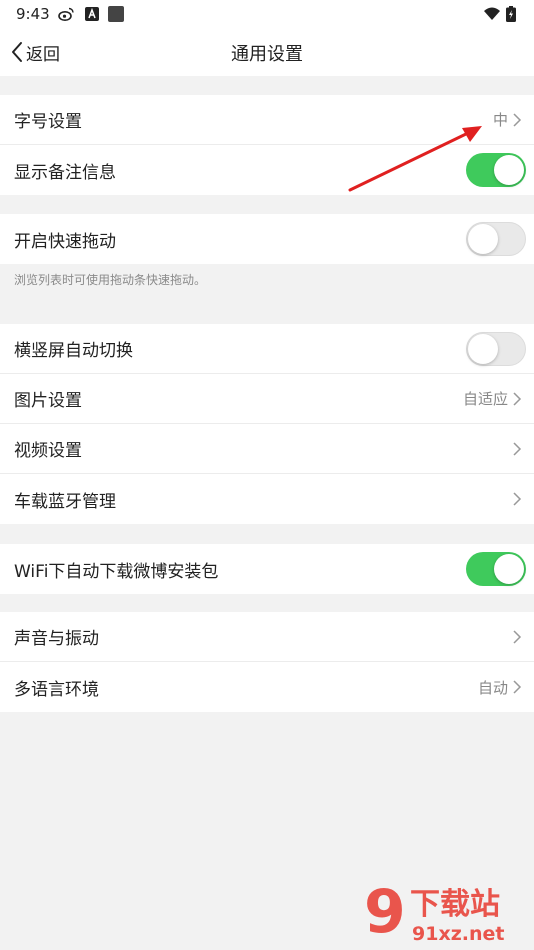  Describe the element at coordinates (56, 689) in the screenshot. I see `row-label: 多语言环境` at that location.